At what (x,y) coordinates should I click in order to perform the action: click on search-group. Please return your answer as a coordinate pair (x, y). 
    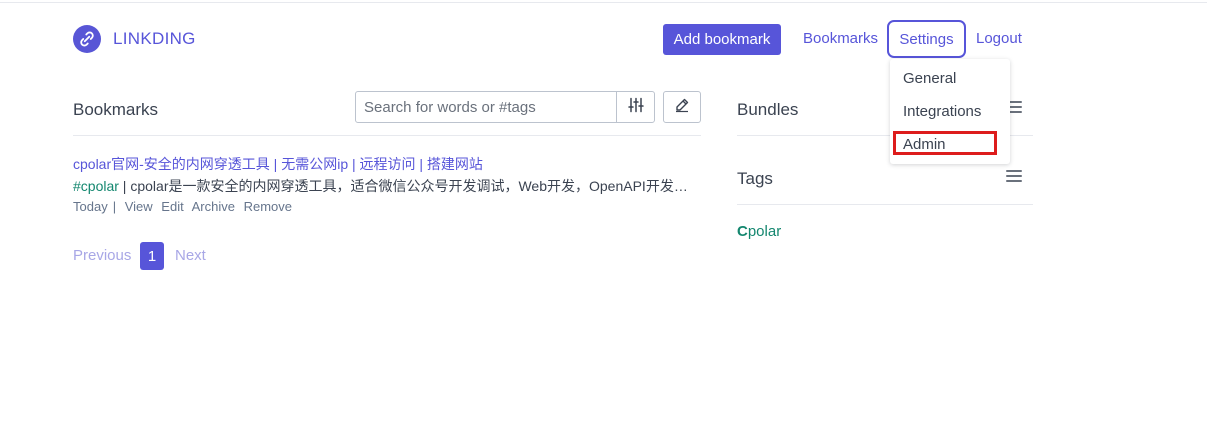
    Looking at the image, I should click on (505, 107).